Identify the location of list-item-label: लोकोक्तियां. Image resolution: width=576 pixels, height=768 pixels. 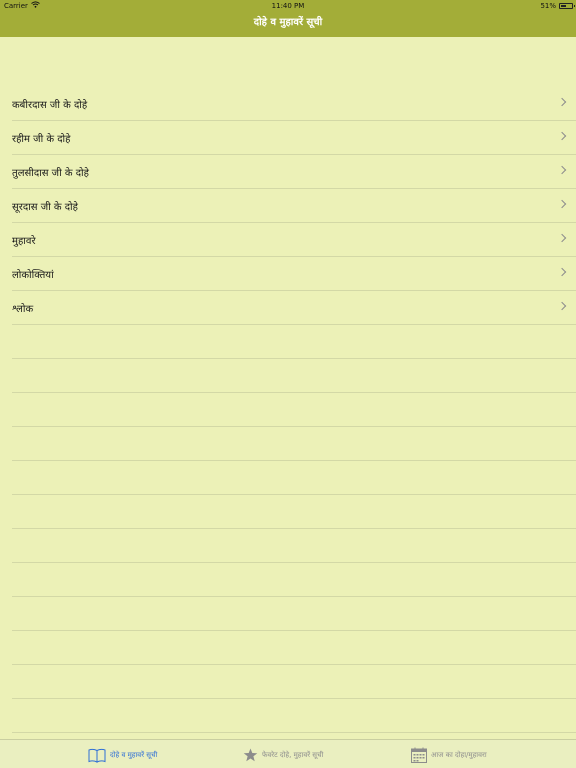
(33, 275).